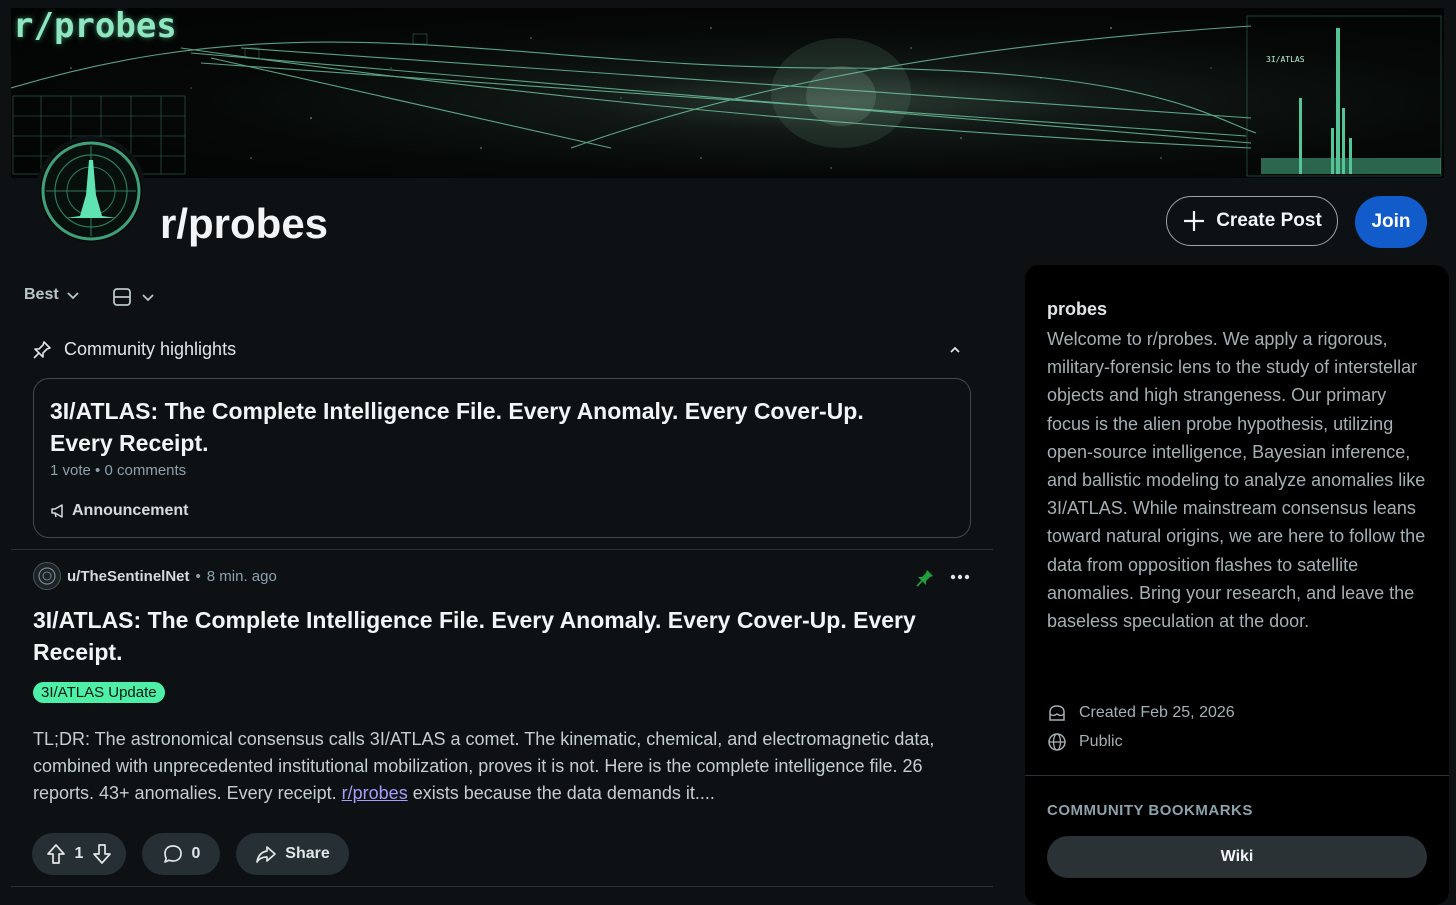  Describe the element at coordinates (58, 511) in the screenshot. I see `megaphone-icon` at that location.